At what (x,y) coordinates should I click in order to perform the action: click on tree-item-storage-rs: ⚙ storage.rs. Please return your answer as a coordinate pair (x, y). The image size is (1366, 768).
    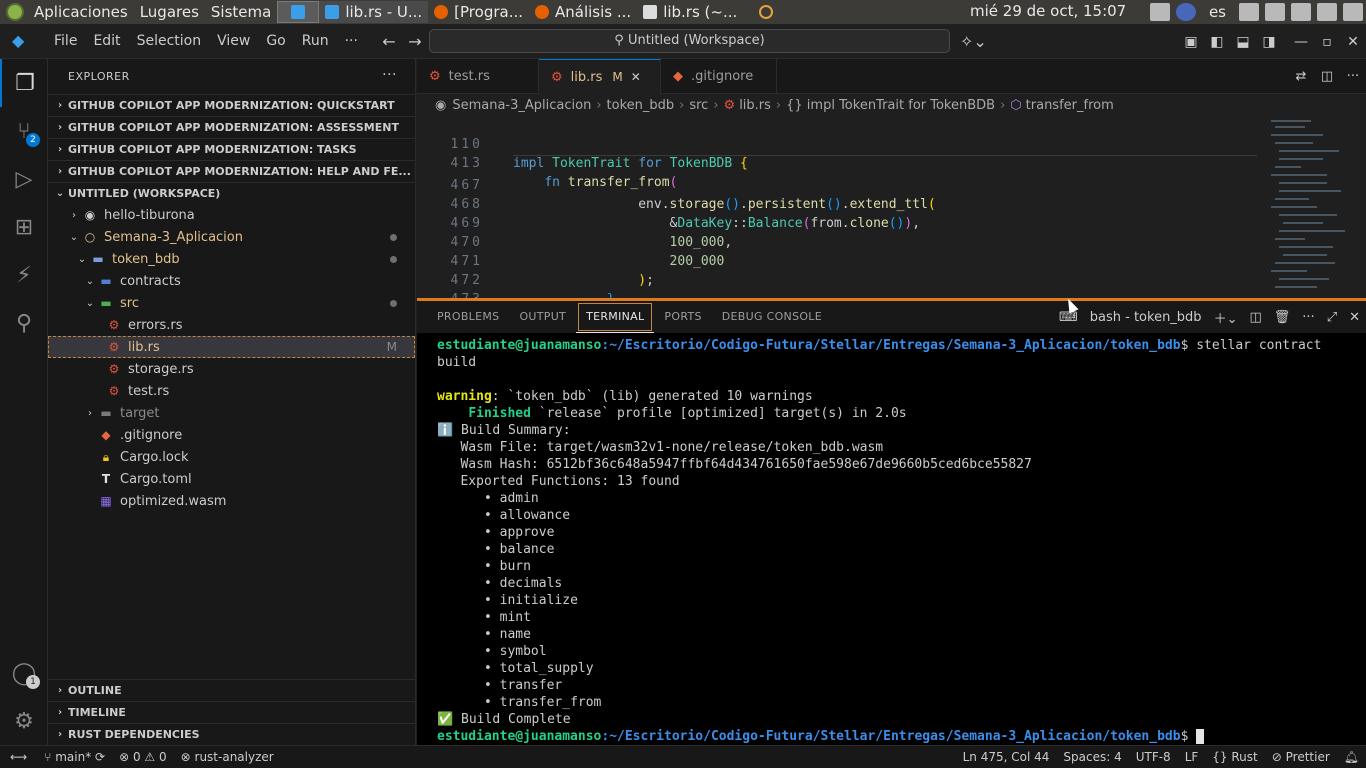
    Looking at the image, I should click on (231, 369).